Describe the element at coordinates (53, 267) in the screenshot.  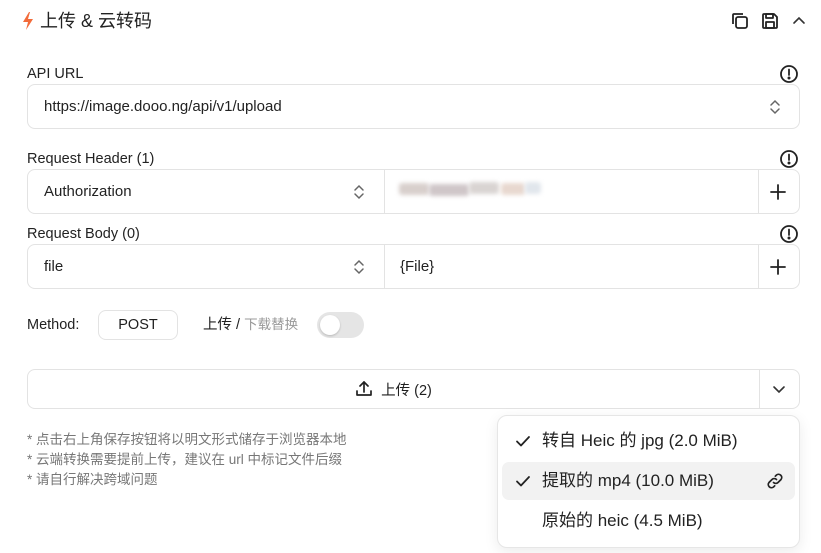
I see `body-key-select: file` at that location.